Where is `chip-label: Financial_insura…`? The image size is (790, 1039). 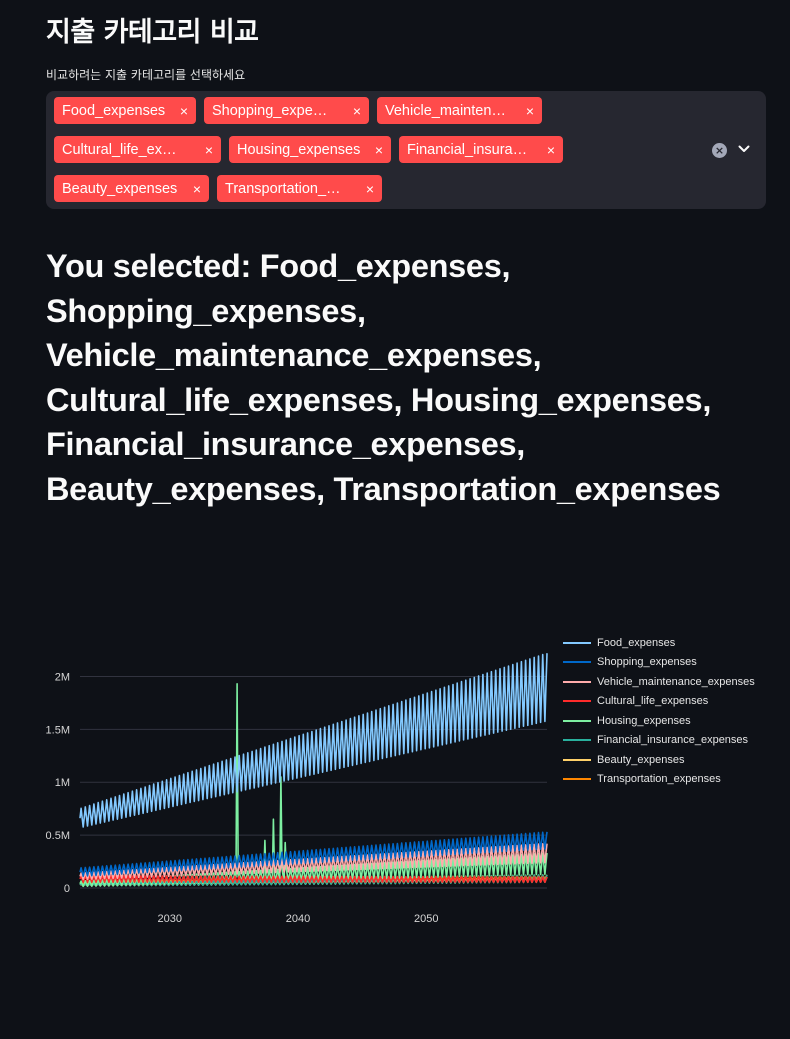
chip-label: Financial_insura… is located at coordinates (467, 149).